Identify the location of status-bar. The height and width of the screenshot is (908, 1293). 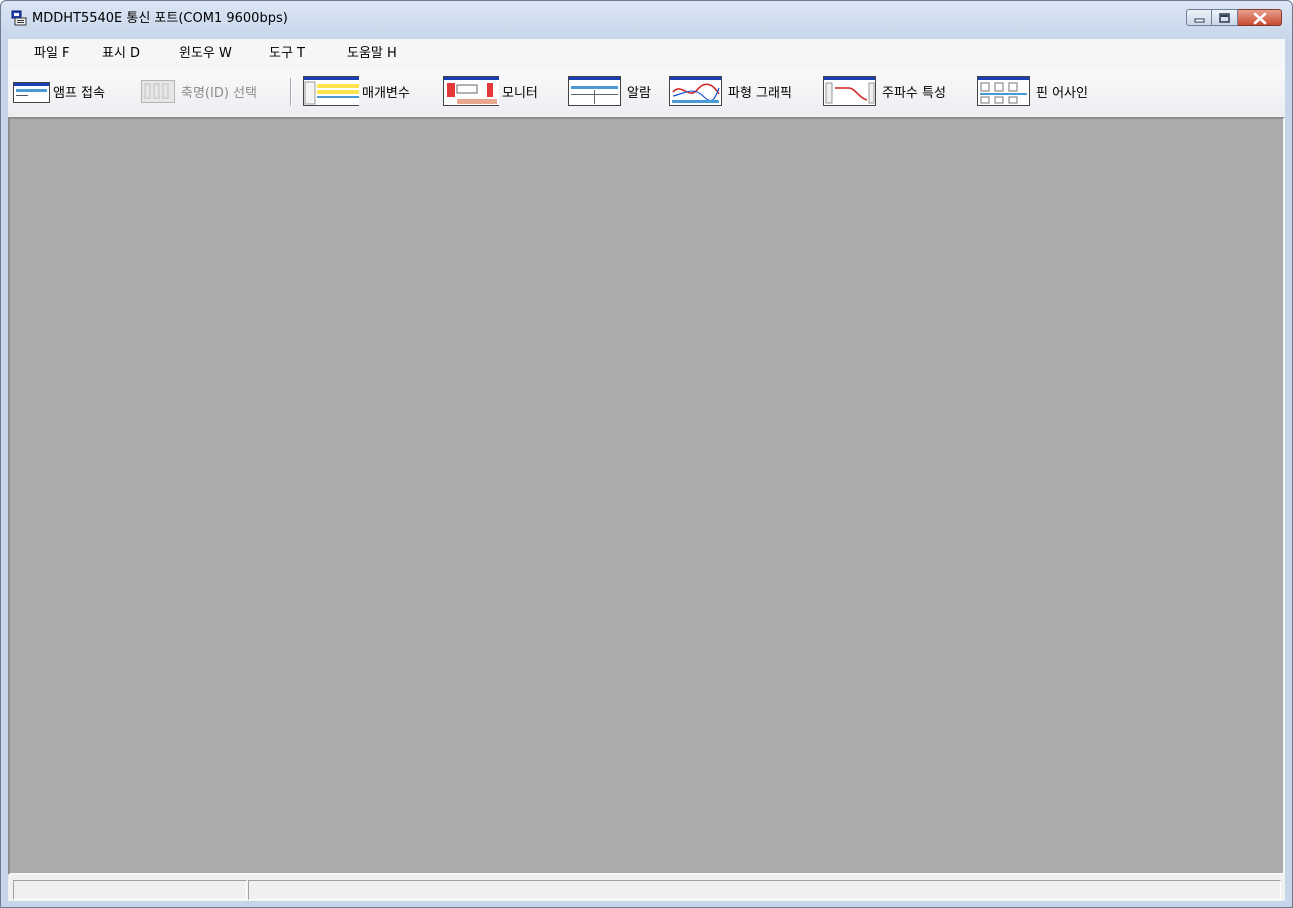
(646, 889).